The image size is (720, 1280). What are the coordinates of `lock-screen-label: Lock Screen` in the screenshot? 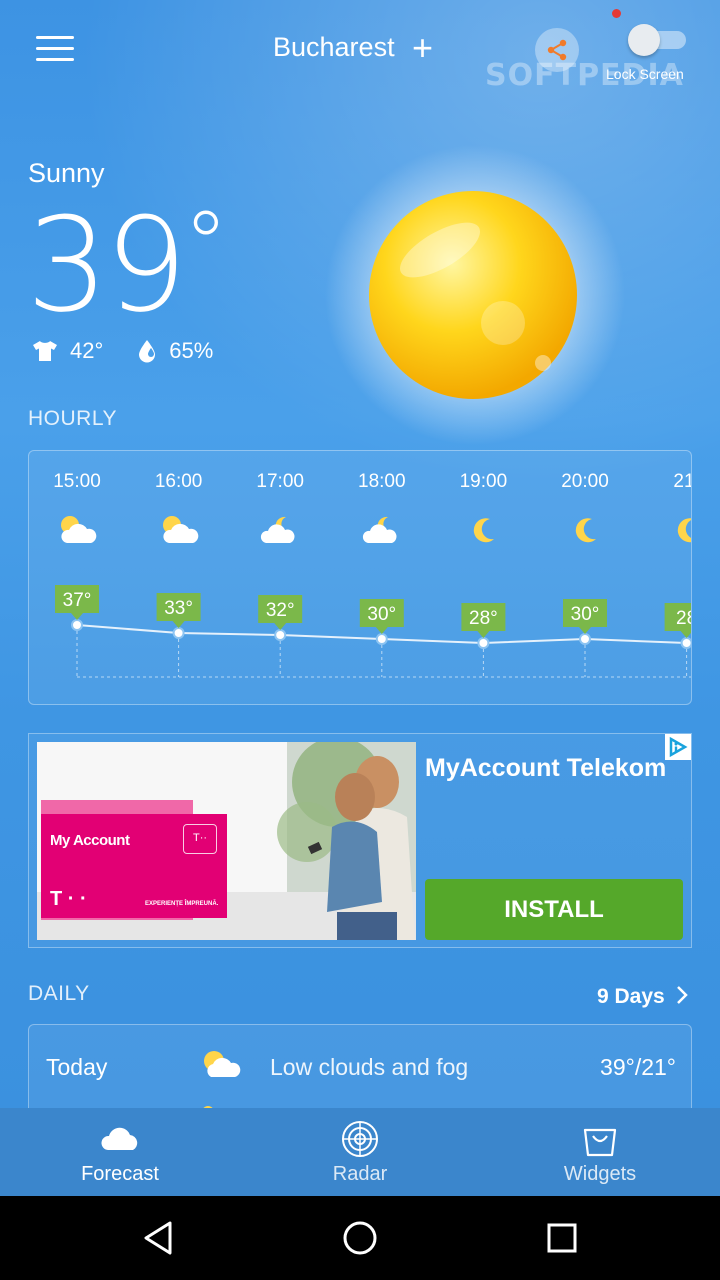 It's located at (645, 74).